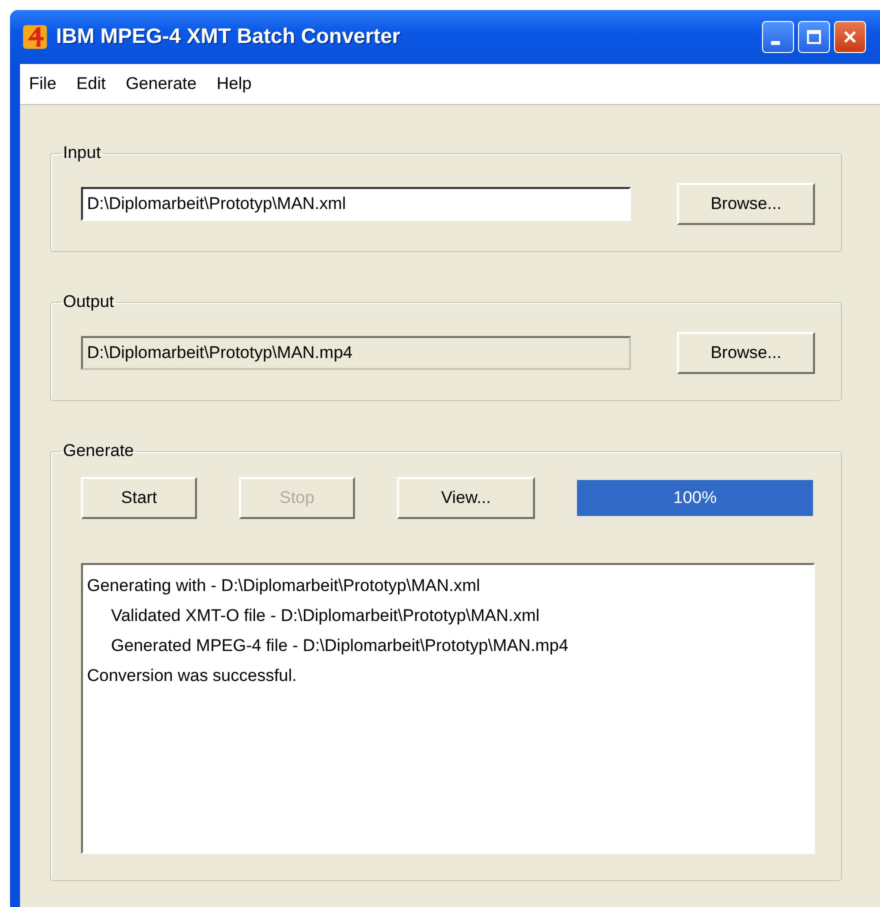  What do you see at coordinates (192, 676) in the screenshot?
I see `log-line: Conversion was successful.` at bounding box center [192, 676].